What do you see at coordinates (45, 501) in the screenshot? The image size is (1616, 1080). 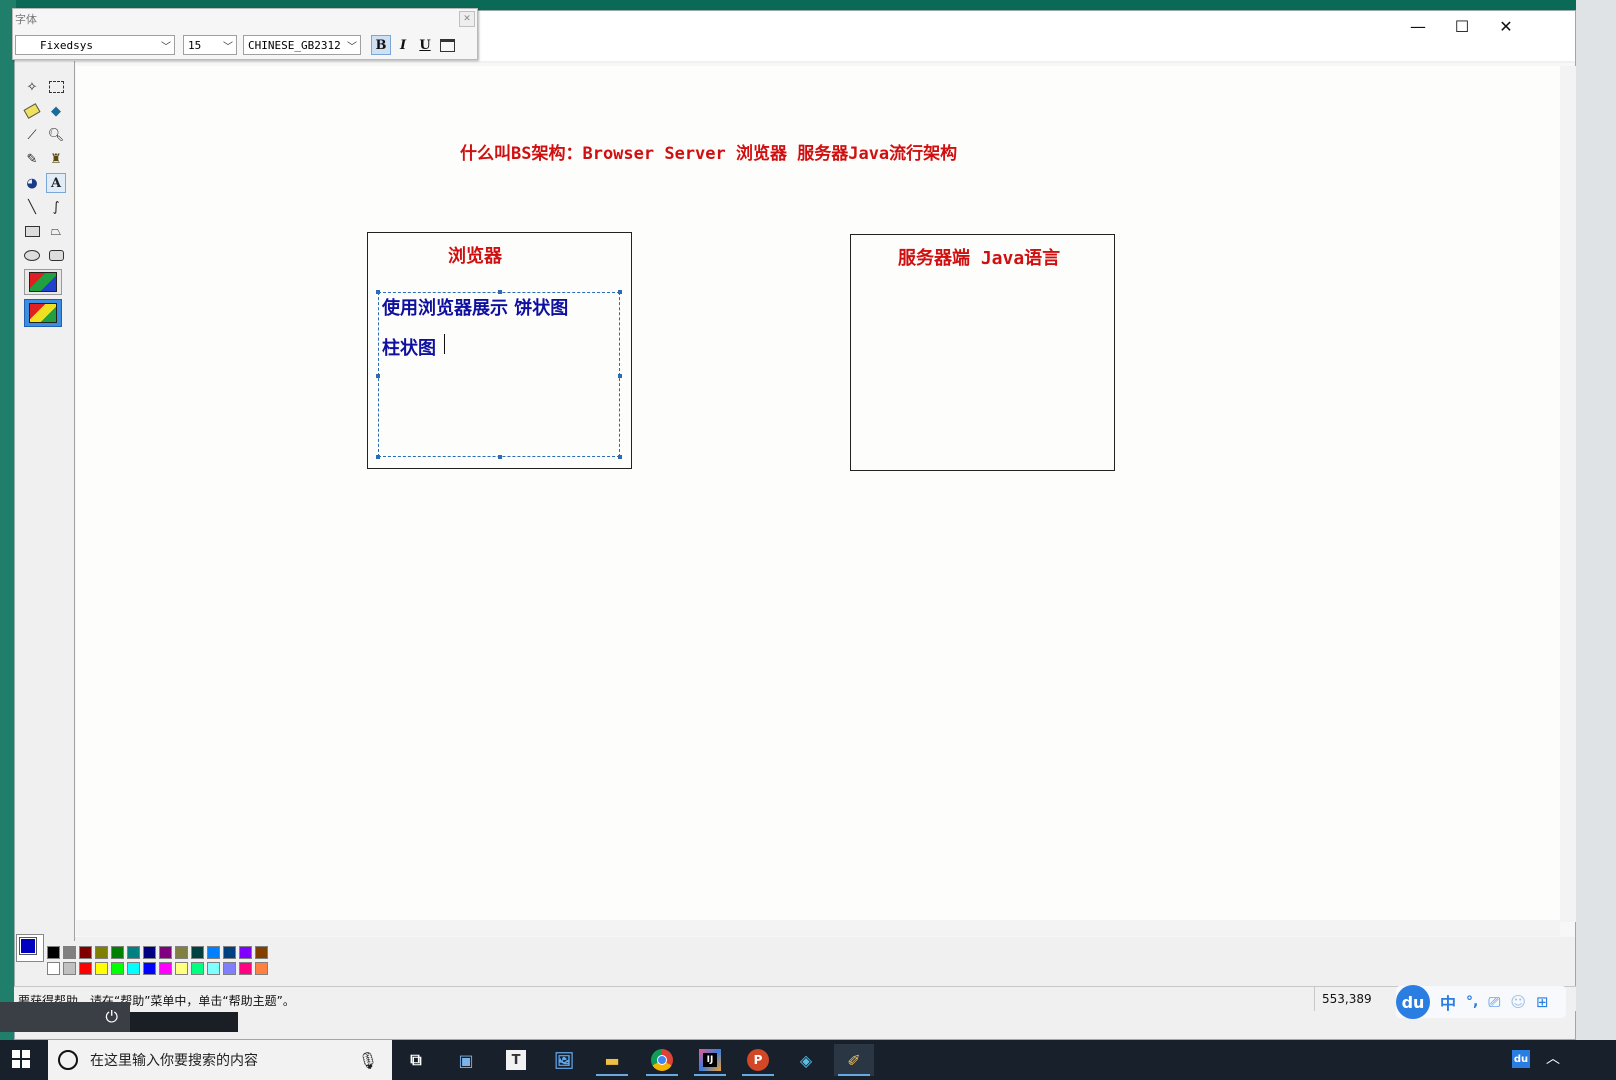 I see `toolbox: ✧ ◆ ⟋ 🔍︎ ✎ ♜ ◕ A ╲ ∫ ⏢` at bounding box center [45, 501].